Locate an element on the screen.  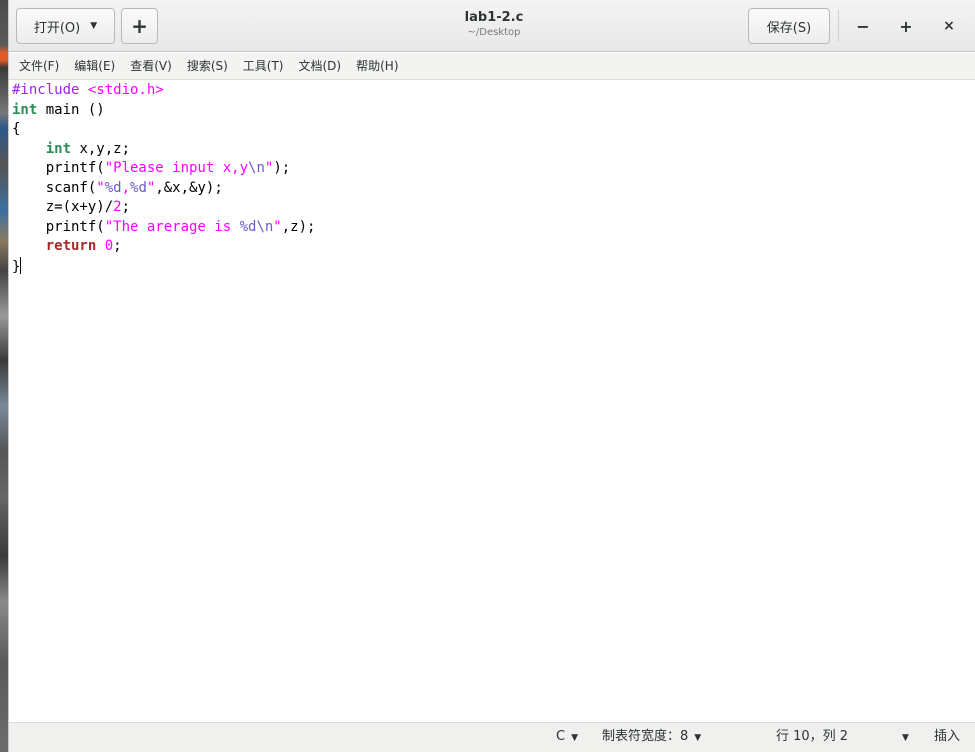
new-document-button: + is located at coordinates (139, 26).